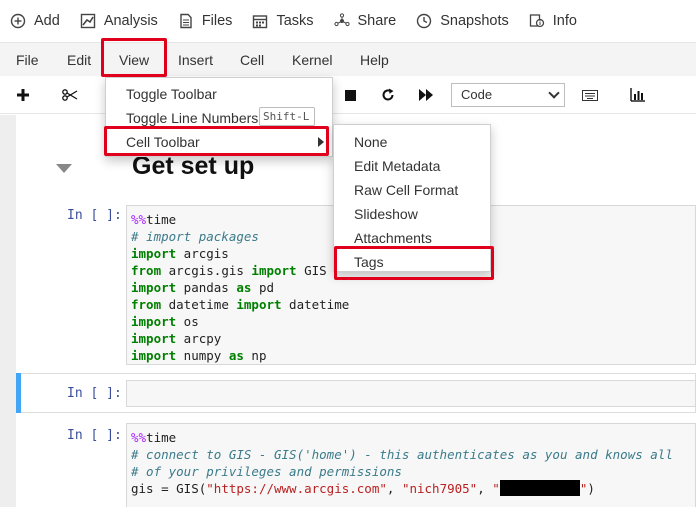  What do you see at coordinates (321, 142) in the screenshot?
I see `submenu-arrow-icon` at bounding box center [321, 142].